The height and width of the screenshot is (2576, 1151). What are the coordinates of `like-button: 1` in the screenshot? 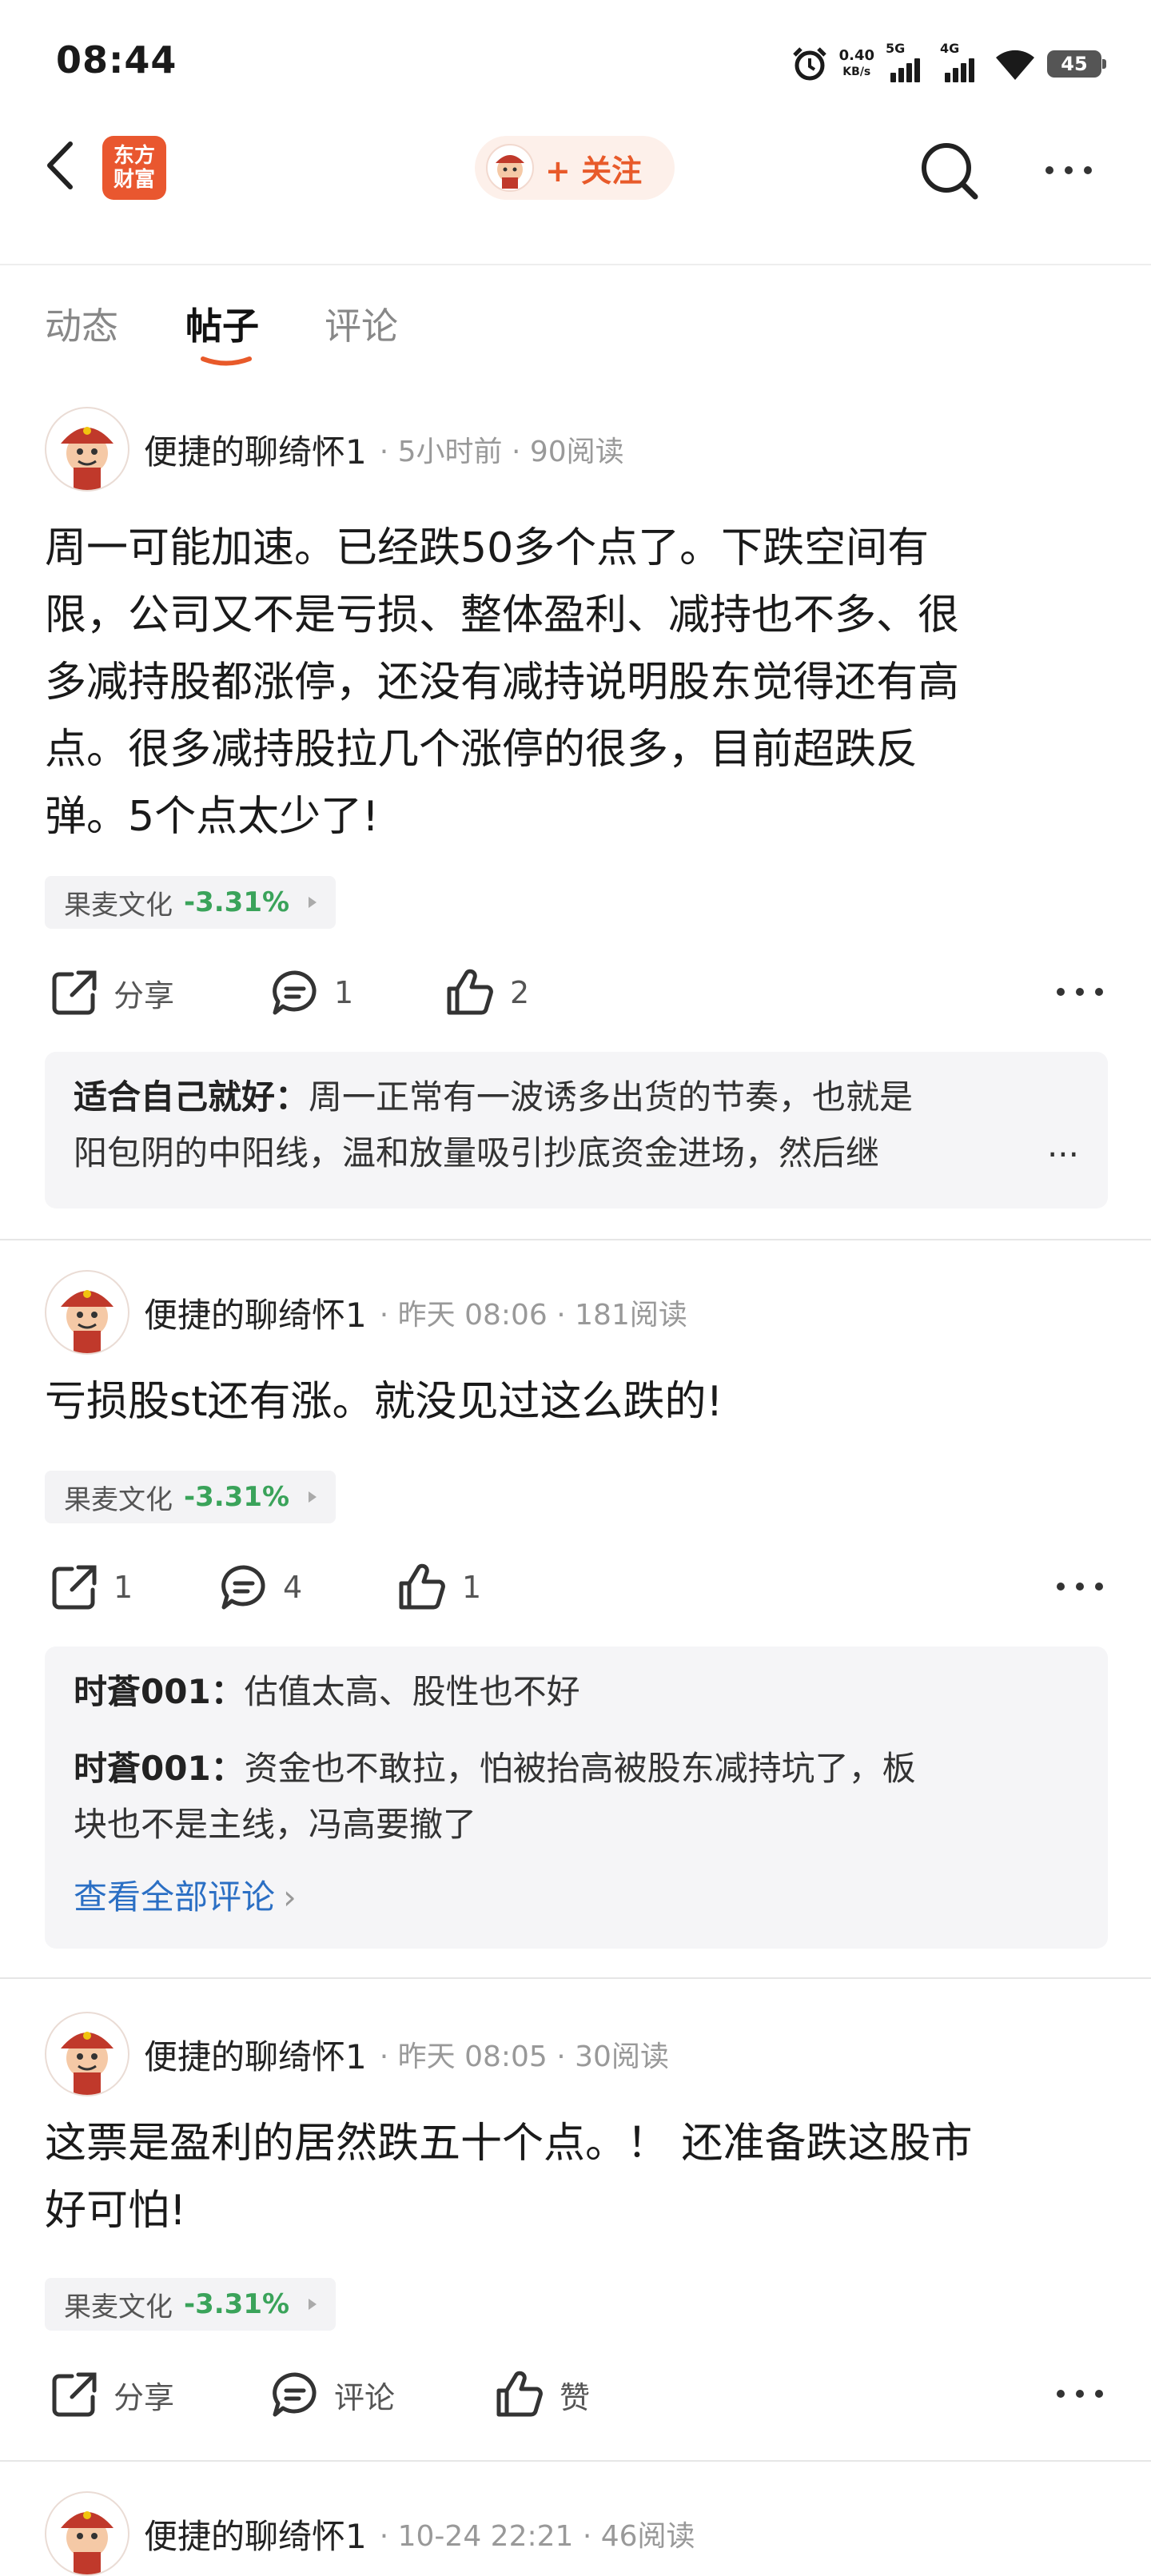 It's located at (438, 1587).